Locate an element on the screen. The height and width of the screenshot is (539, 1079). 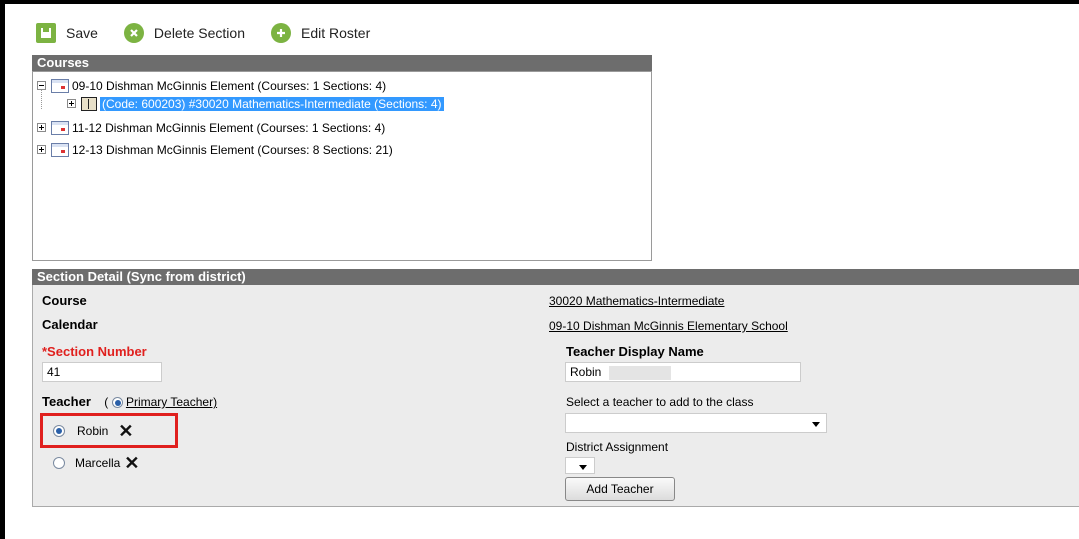
toolbar: Save Delete Section Edit Roster is located at coordinates (216, 33).